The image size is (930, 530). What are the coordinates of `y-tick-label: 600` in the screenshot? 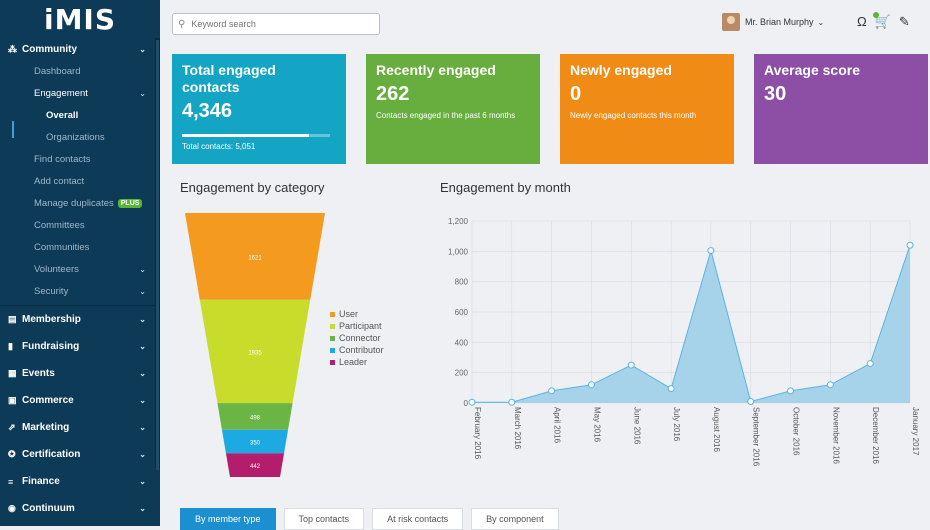 It's located at (462, 312).